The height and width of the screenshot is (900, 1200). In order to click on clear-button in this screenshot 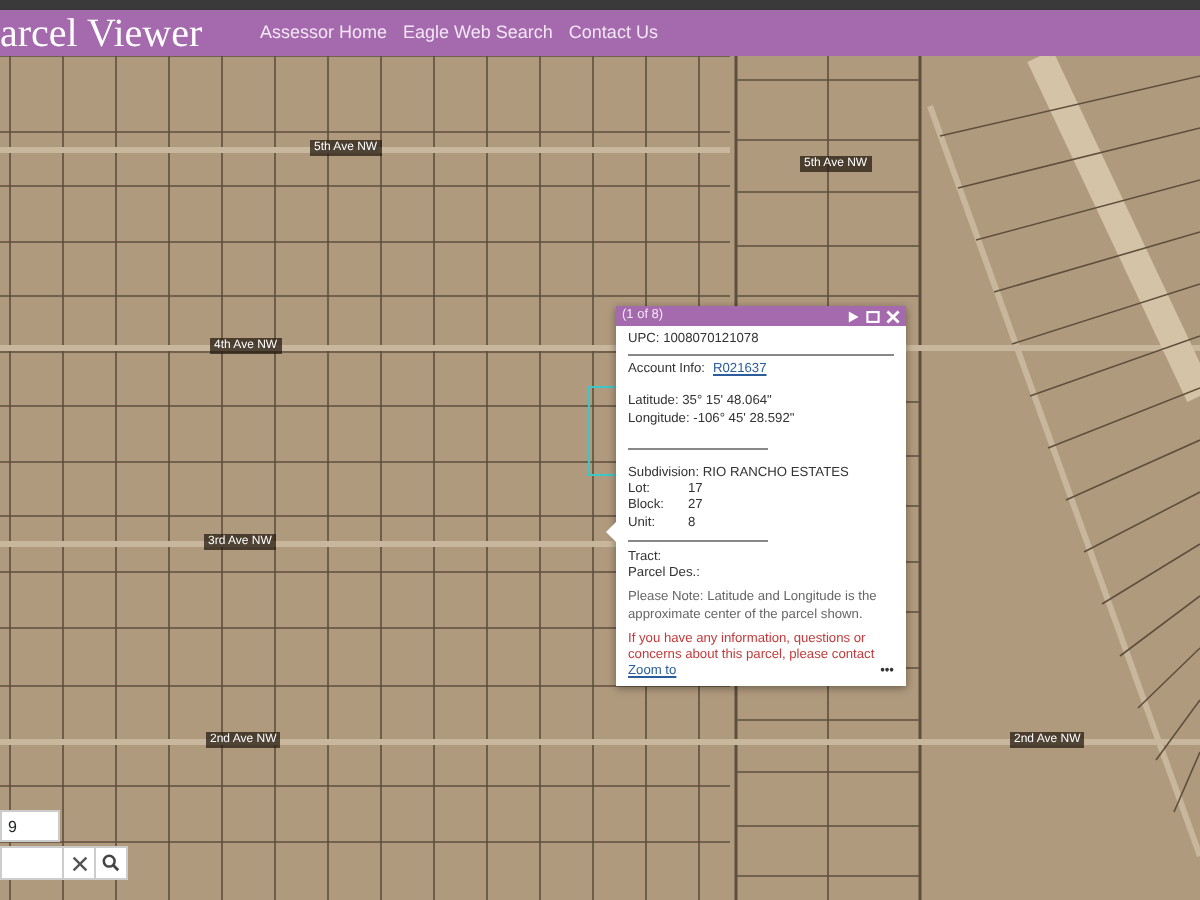, I will do `click(79, 863)`.